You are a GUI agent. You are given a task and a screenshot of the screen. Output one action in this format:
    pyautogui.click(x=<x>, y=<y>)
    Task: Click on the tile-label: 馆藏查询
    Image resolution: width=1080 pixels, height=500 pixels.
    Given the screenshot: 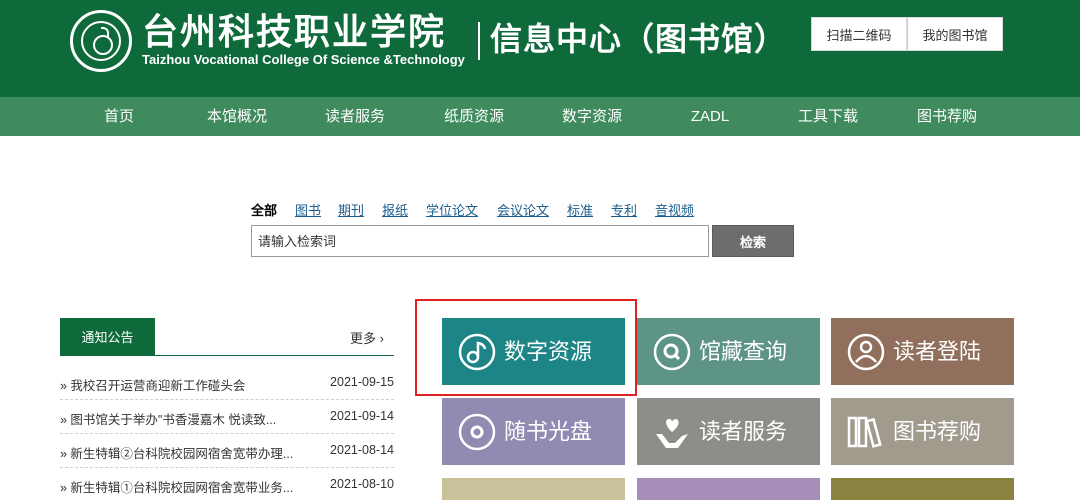 What is the action you would take?
    pyautogui.click(x=743, y=351)
    